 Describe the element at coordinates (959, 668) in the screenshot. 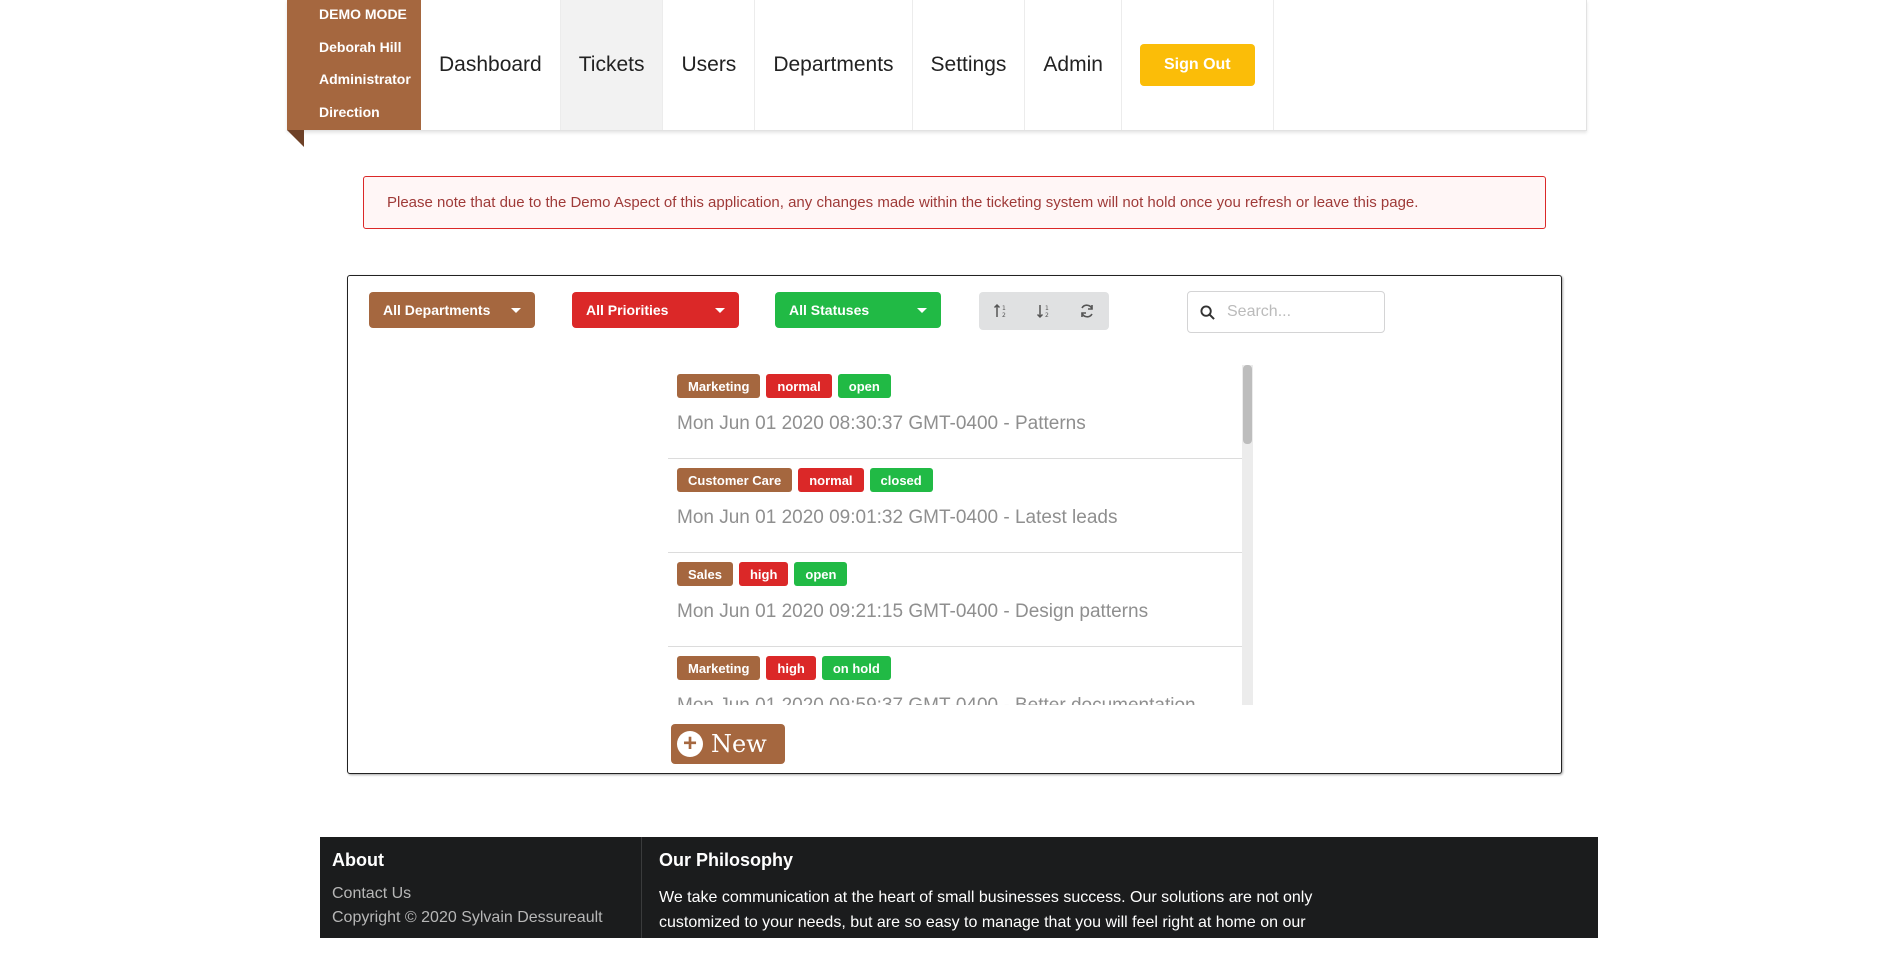

I see `ticket-labels: Marketing high on hold` at that location.